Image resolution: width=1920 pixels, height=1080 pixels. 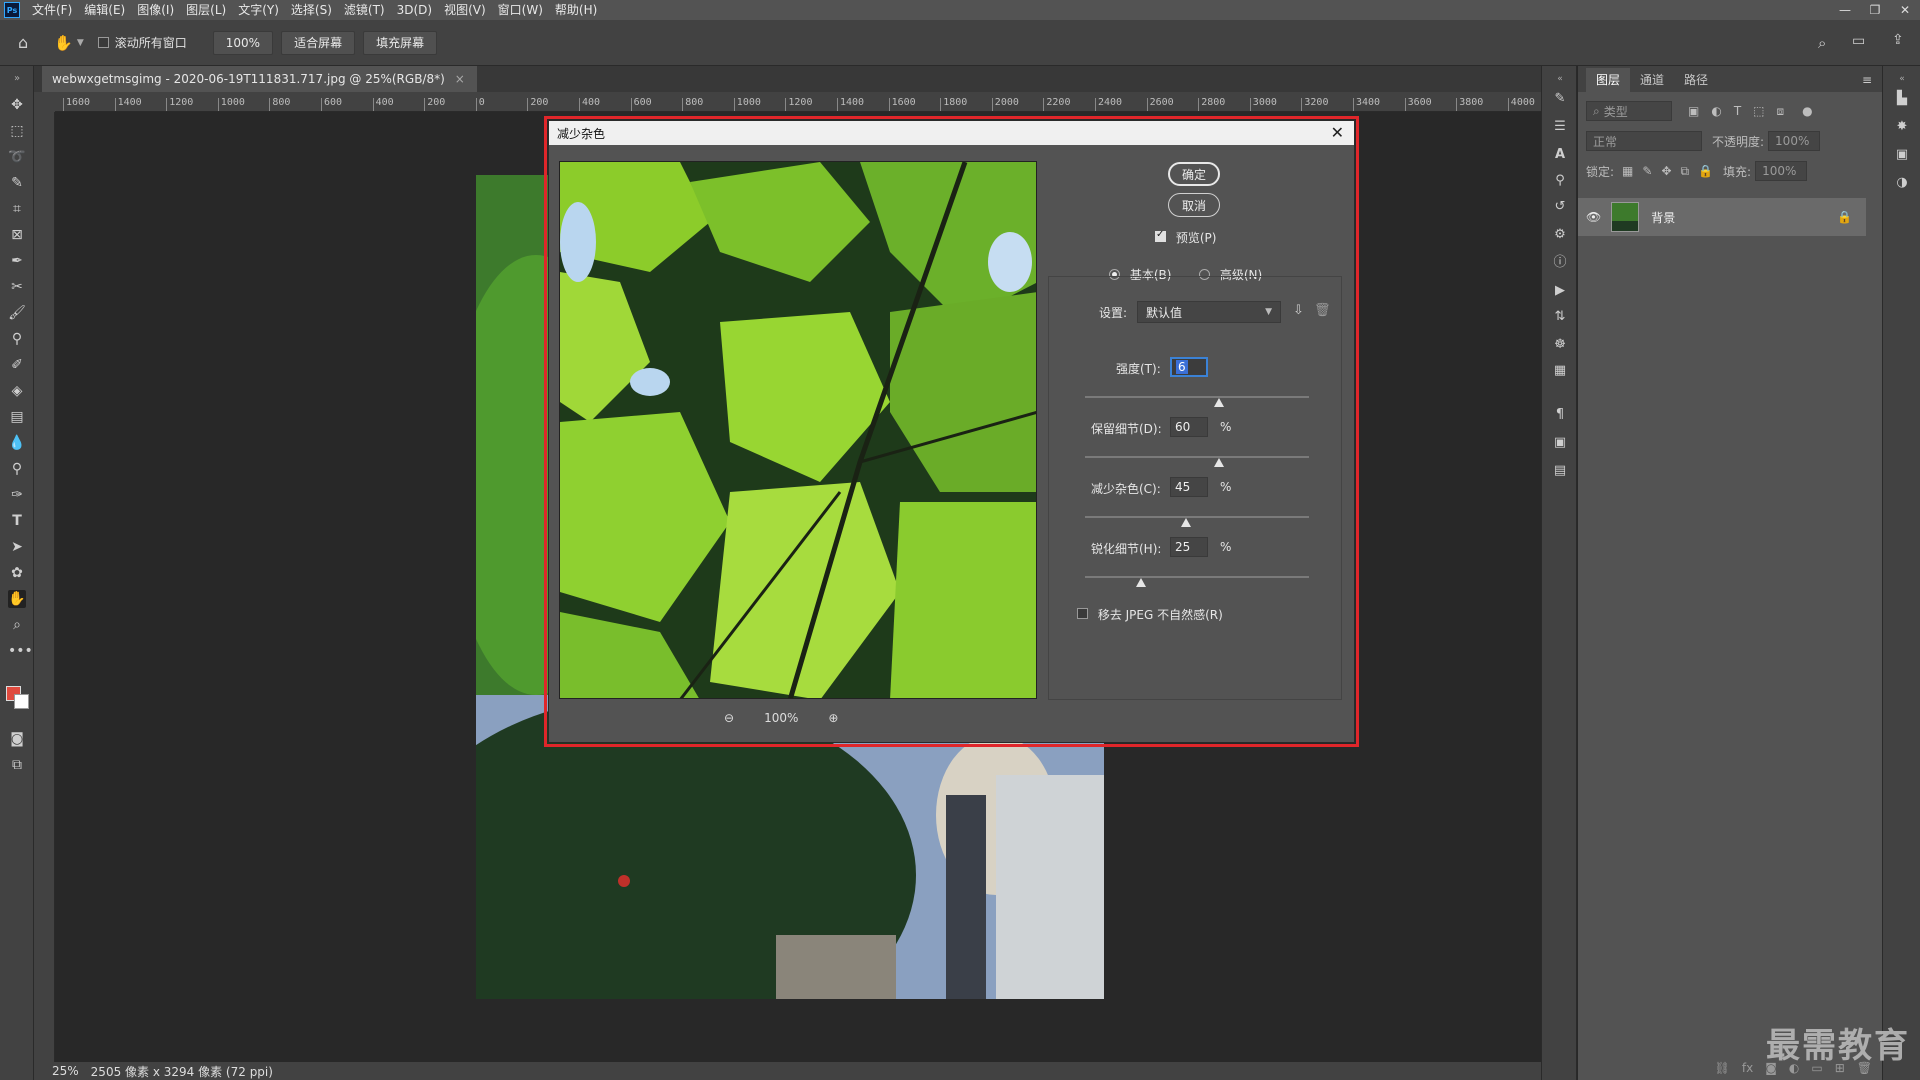 I want to click on properties-icon: ⚙, so click(x=1560, y=235).